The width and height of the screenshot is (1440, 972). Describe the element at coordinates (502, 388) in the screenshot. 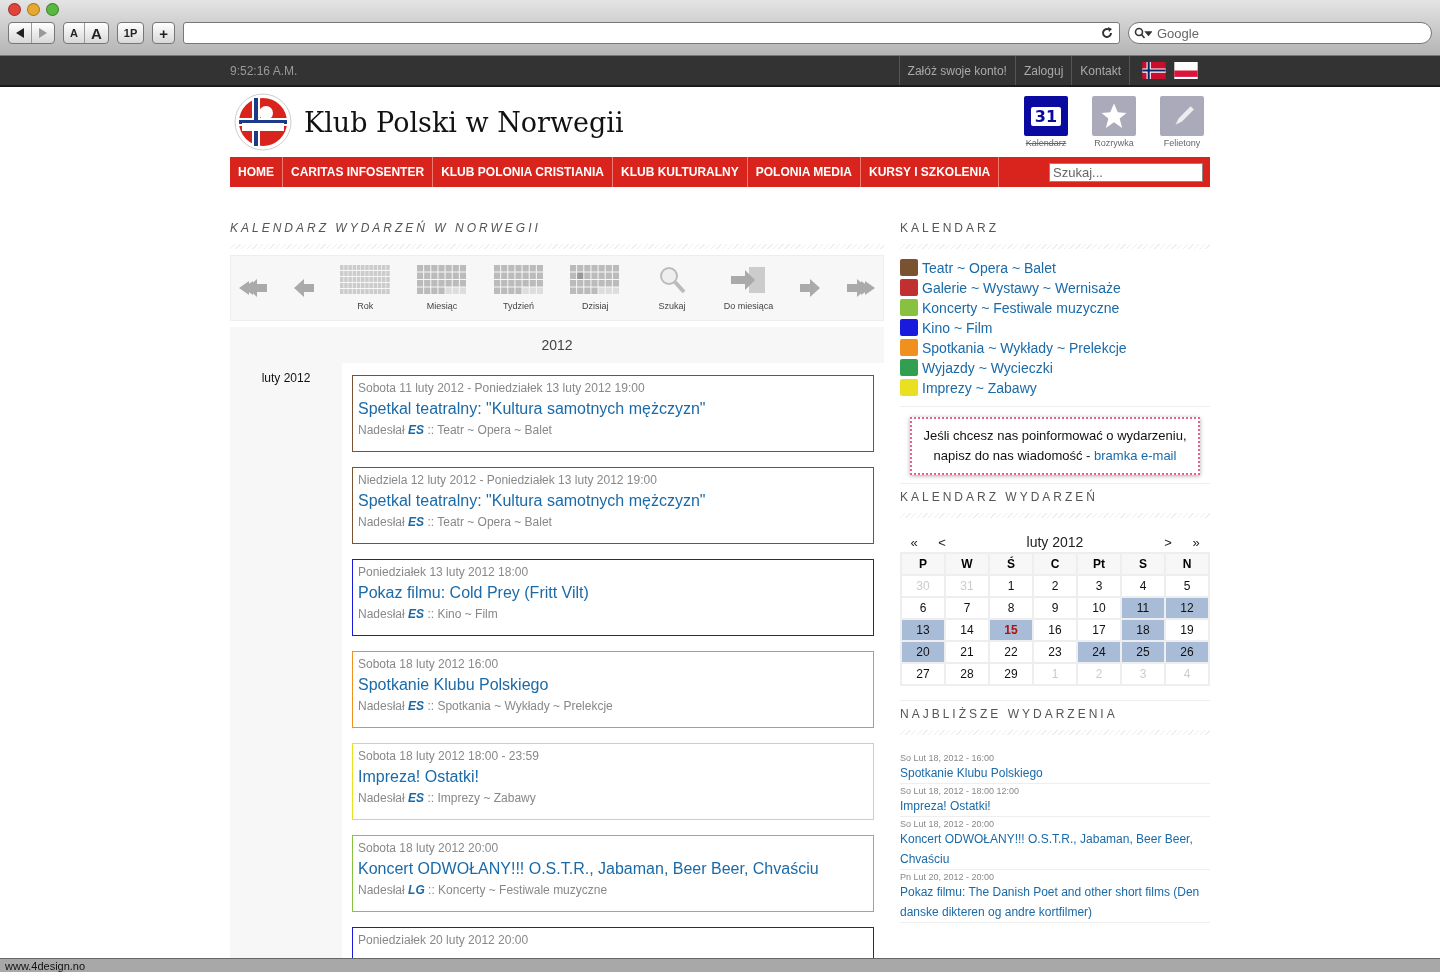

I see `event-date: Sobota 11 luty 2012 - Poniedziałek 13 luty 2012 19:00` at that location.